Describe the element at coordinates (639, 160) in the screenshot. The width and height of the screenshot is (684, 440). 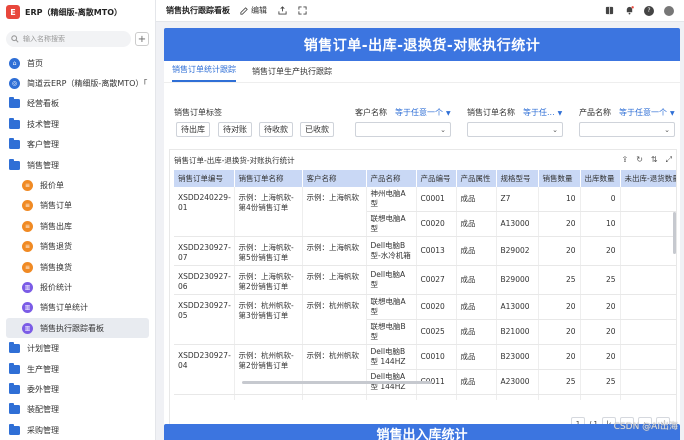
I see `refresh-icon: ↻` at that location.